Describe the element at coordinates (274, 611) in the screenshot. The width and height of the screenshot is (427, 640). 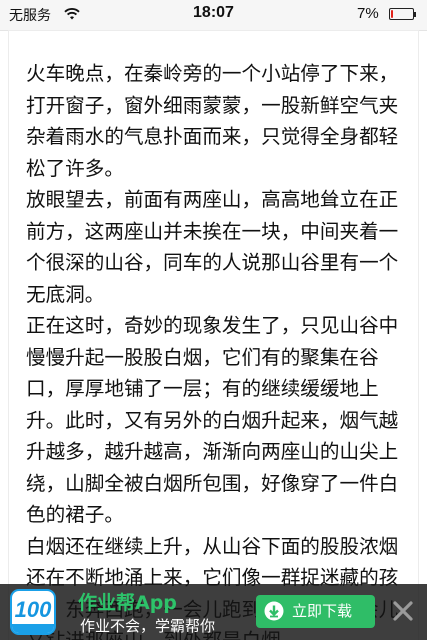
I see `download-arrow-icon` at that location.